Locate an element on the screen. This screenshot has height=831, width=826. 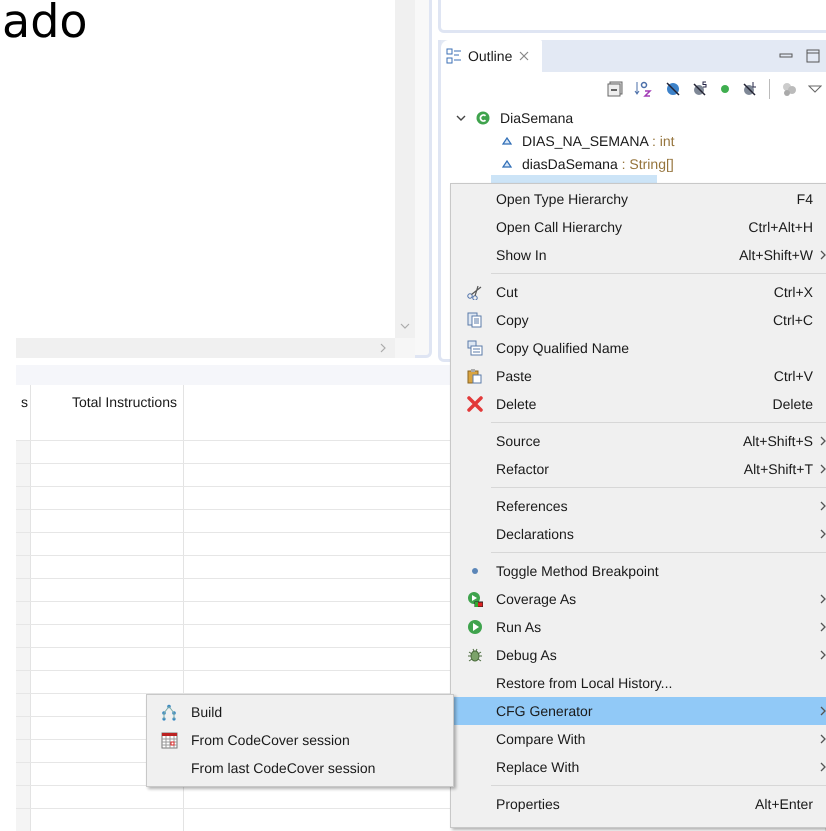
collapse-all-icon is located at coordinates (615, 89).